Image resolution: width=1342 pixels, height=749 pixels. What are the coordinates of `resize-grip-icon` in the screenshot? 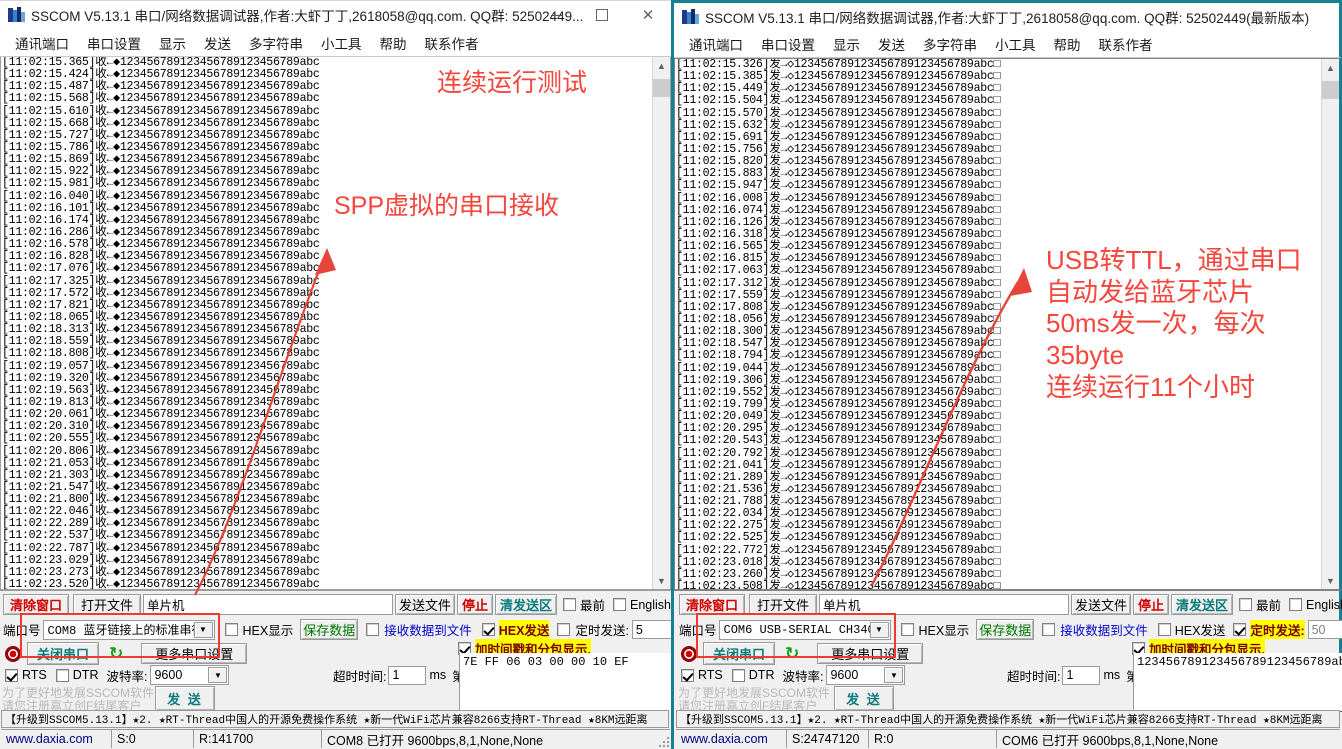 It's located at (662, 740).